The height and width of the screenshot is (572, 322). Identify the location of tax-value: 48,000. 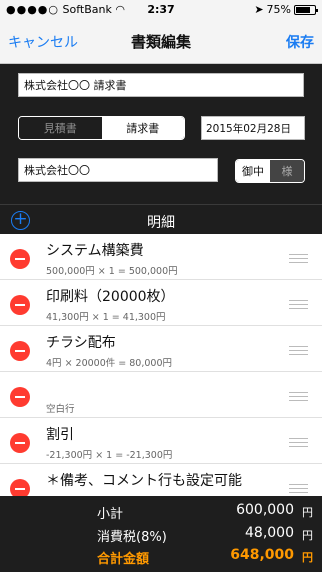
(269, 533).